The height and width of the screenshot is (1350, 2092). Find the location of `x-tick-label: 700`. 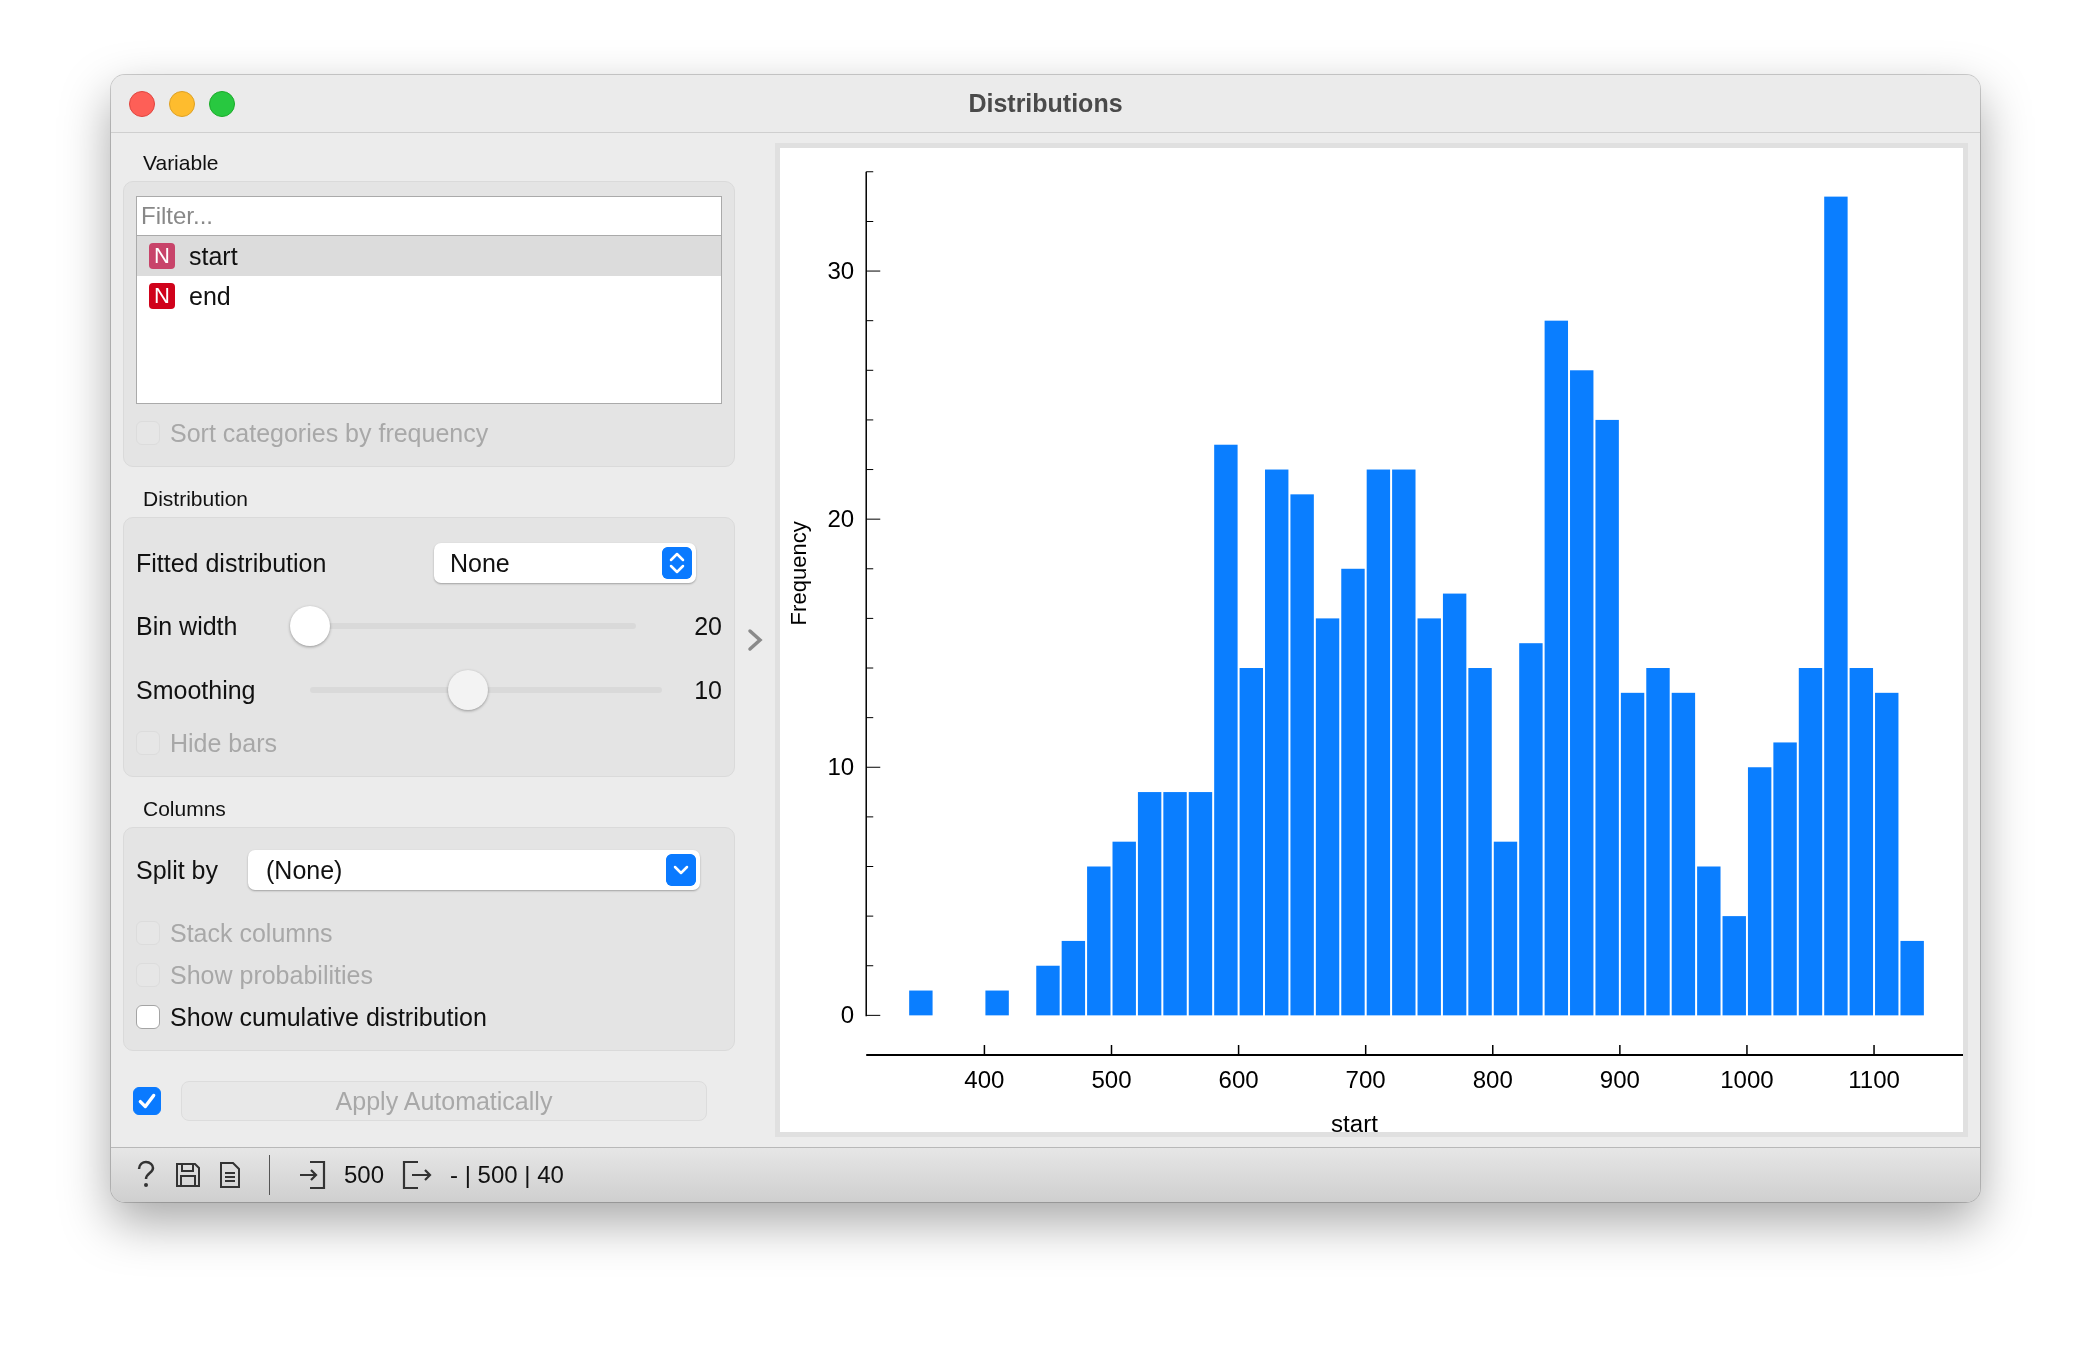

x-tick-label: 700 is located at coordinates (1365, 1080).